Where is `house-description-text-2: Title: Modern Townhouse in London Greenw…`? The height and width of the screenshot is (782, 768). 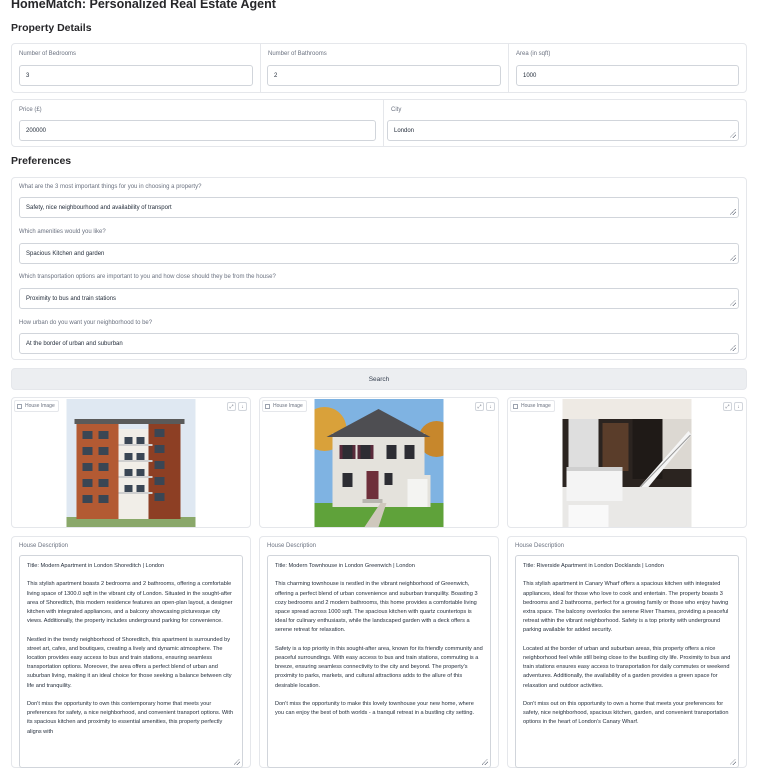 house-description-text-2: Title: Modern Townhouse in London Greenw… is located at coordinates (379, 640).